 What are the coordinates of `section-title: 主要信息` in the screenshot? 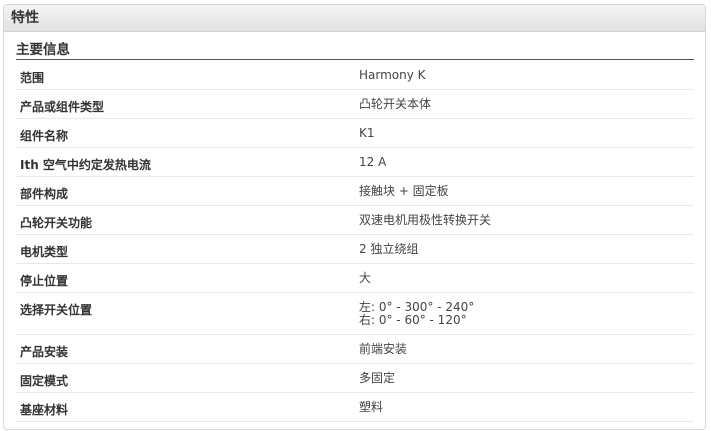 It's located at (355, 49).